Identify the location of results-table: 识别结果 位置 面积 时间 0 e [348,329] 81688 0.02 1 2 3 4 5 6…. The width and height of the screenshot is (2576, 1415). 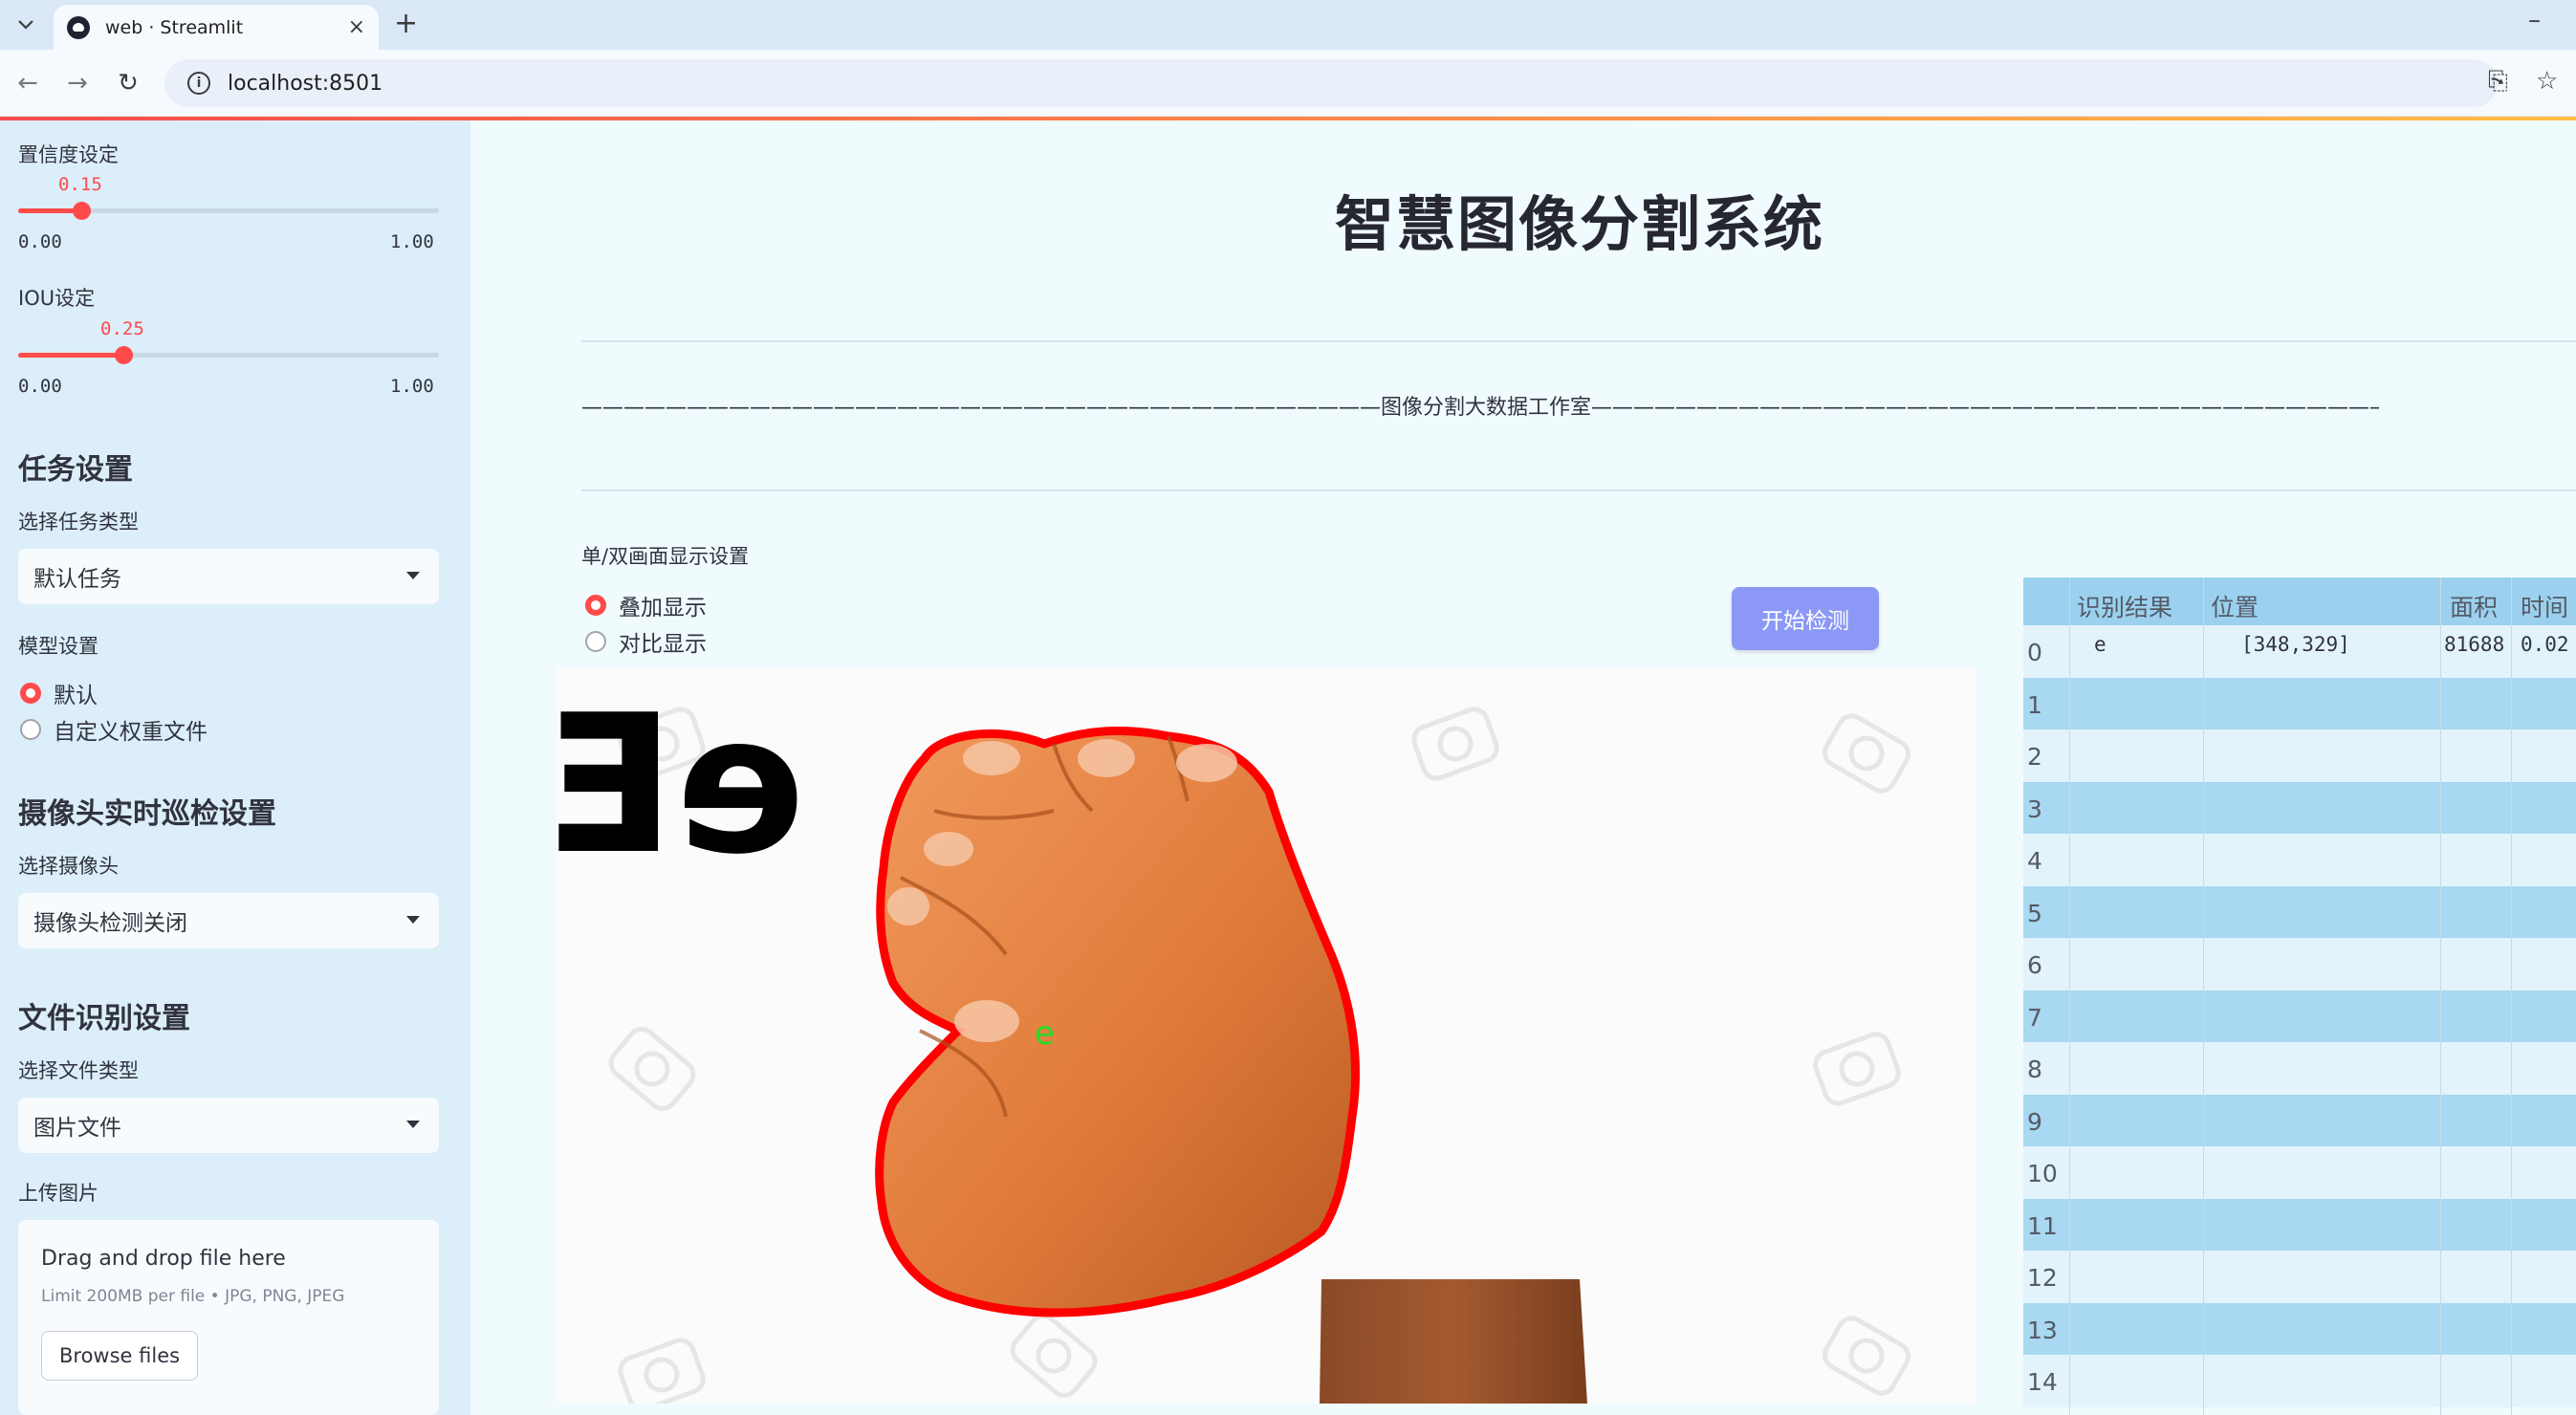
(2299, 996).